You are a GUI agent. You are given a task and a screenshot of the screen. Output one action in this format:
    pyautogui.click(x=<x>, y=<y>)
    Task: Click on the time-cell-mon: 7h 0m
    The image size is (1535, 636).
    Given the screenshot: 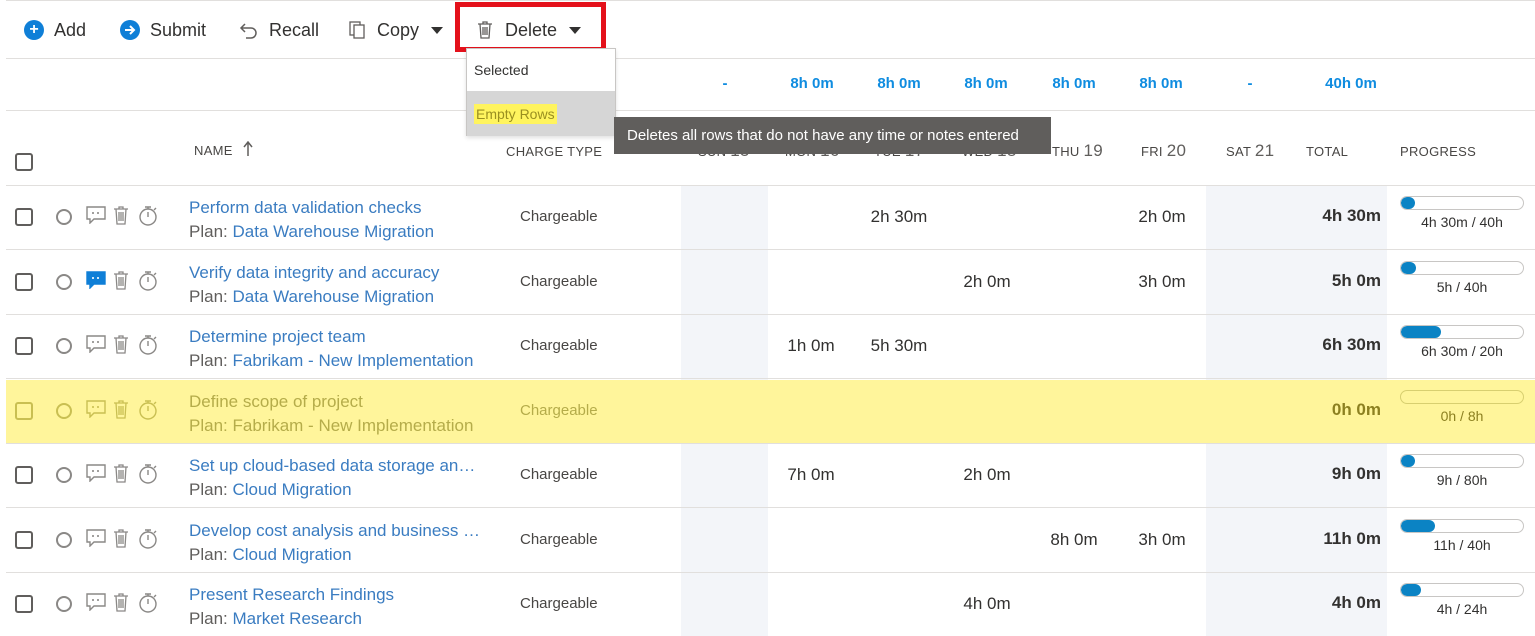 What is the action you would take?
    pyautogui.click(x=811, y=475)
    